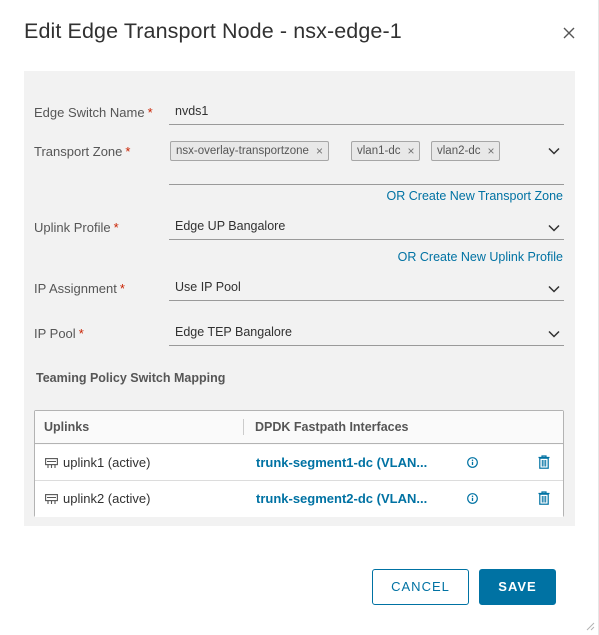 This screenshot has width=599, height=635. What do you see at coordinates (459, 151) in the screenshot?
I see `tag-label: vlan2-dc` at bounding box center [459, 151].